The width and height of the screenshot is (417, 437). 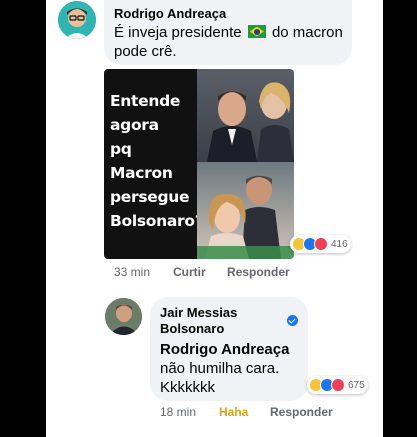 What do you see at coordinates (232, 349) in the screenshot?
I see `reply-mention: Rodrigo Andreaça` at bounding box center [232, 349].